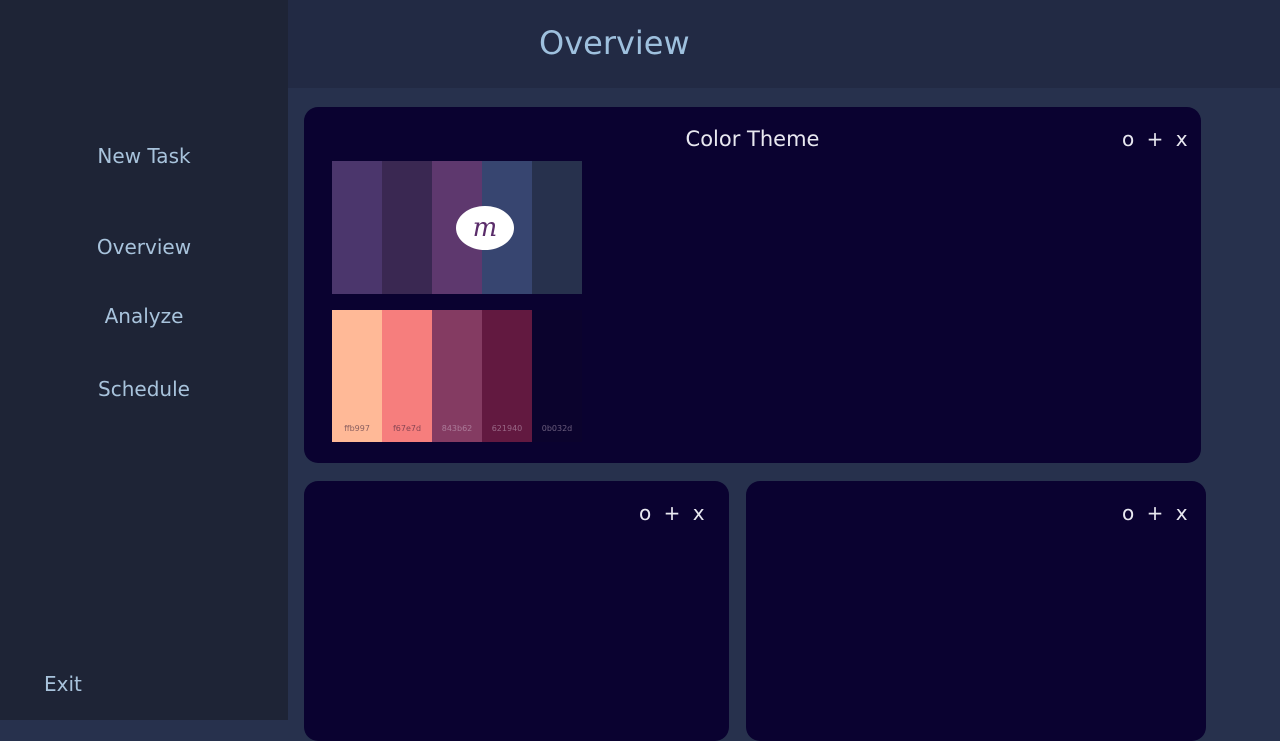 The width and height of the screenshot is (1280, 741). I want to click on bottom-right-panel: o + x, so click(976, 611).